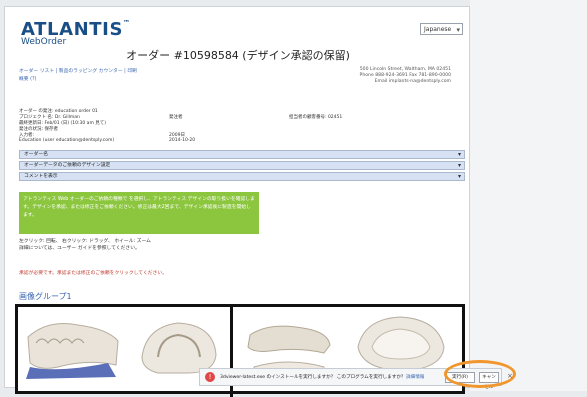  I want to click on more-info-link: 詳細情報, so click(415, 377).